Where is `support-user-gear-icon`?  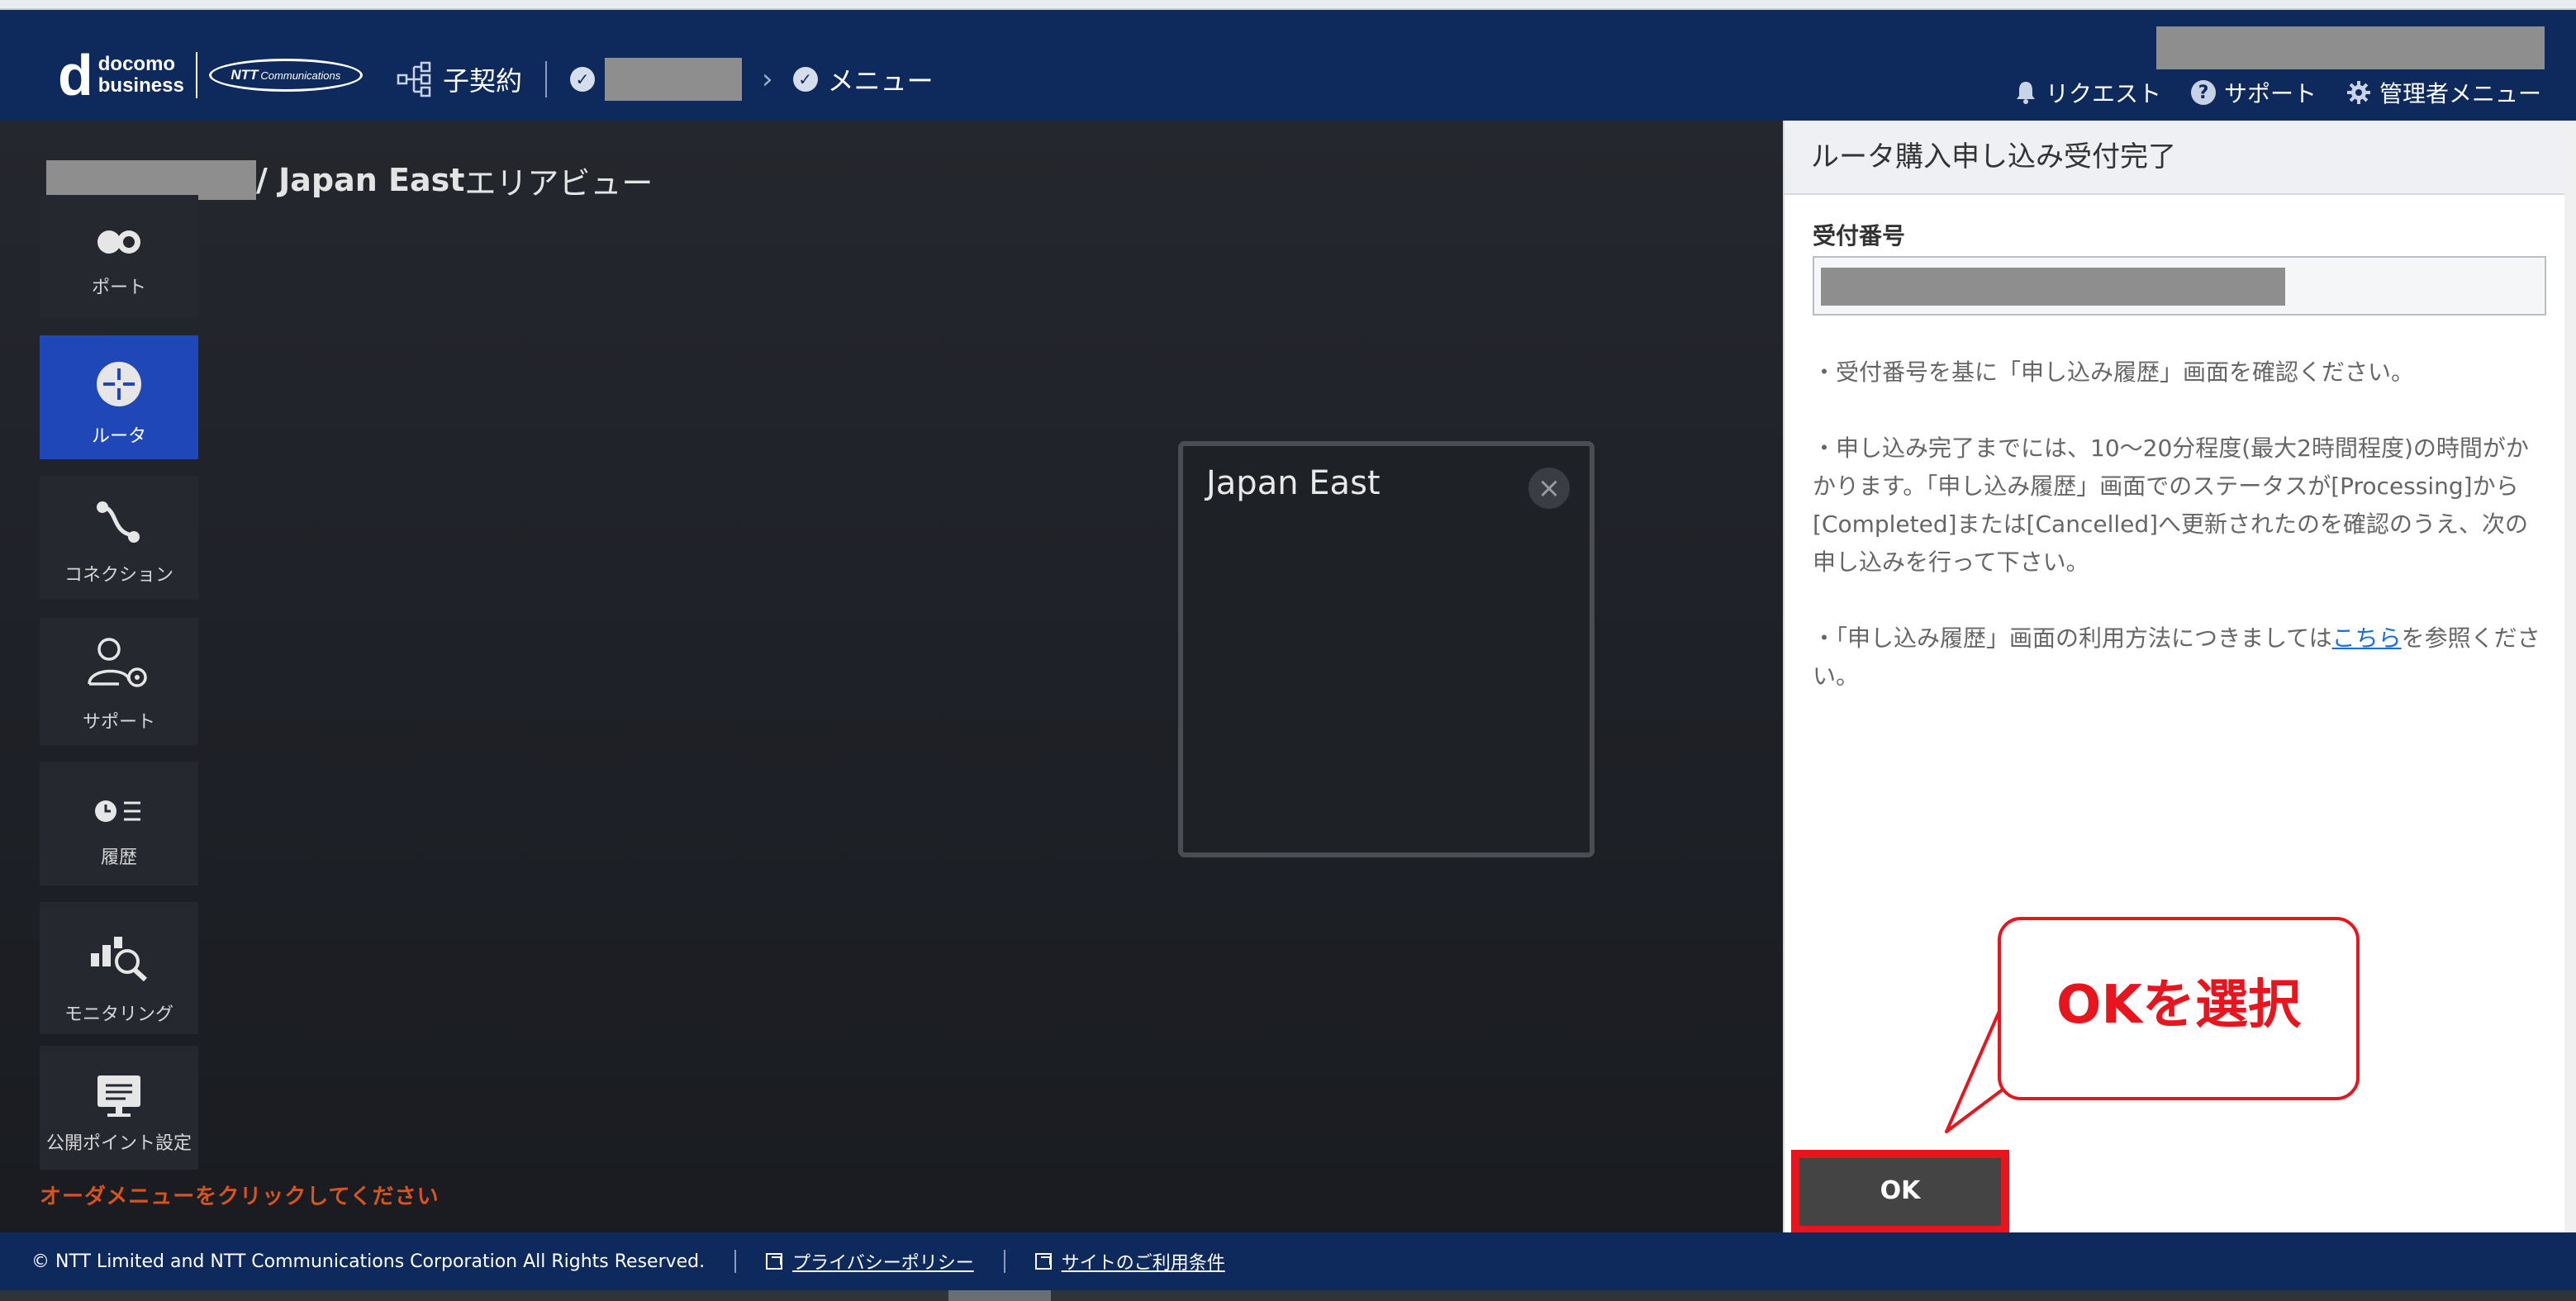 support-user-gear-icon is located at coordinates (117, 662).